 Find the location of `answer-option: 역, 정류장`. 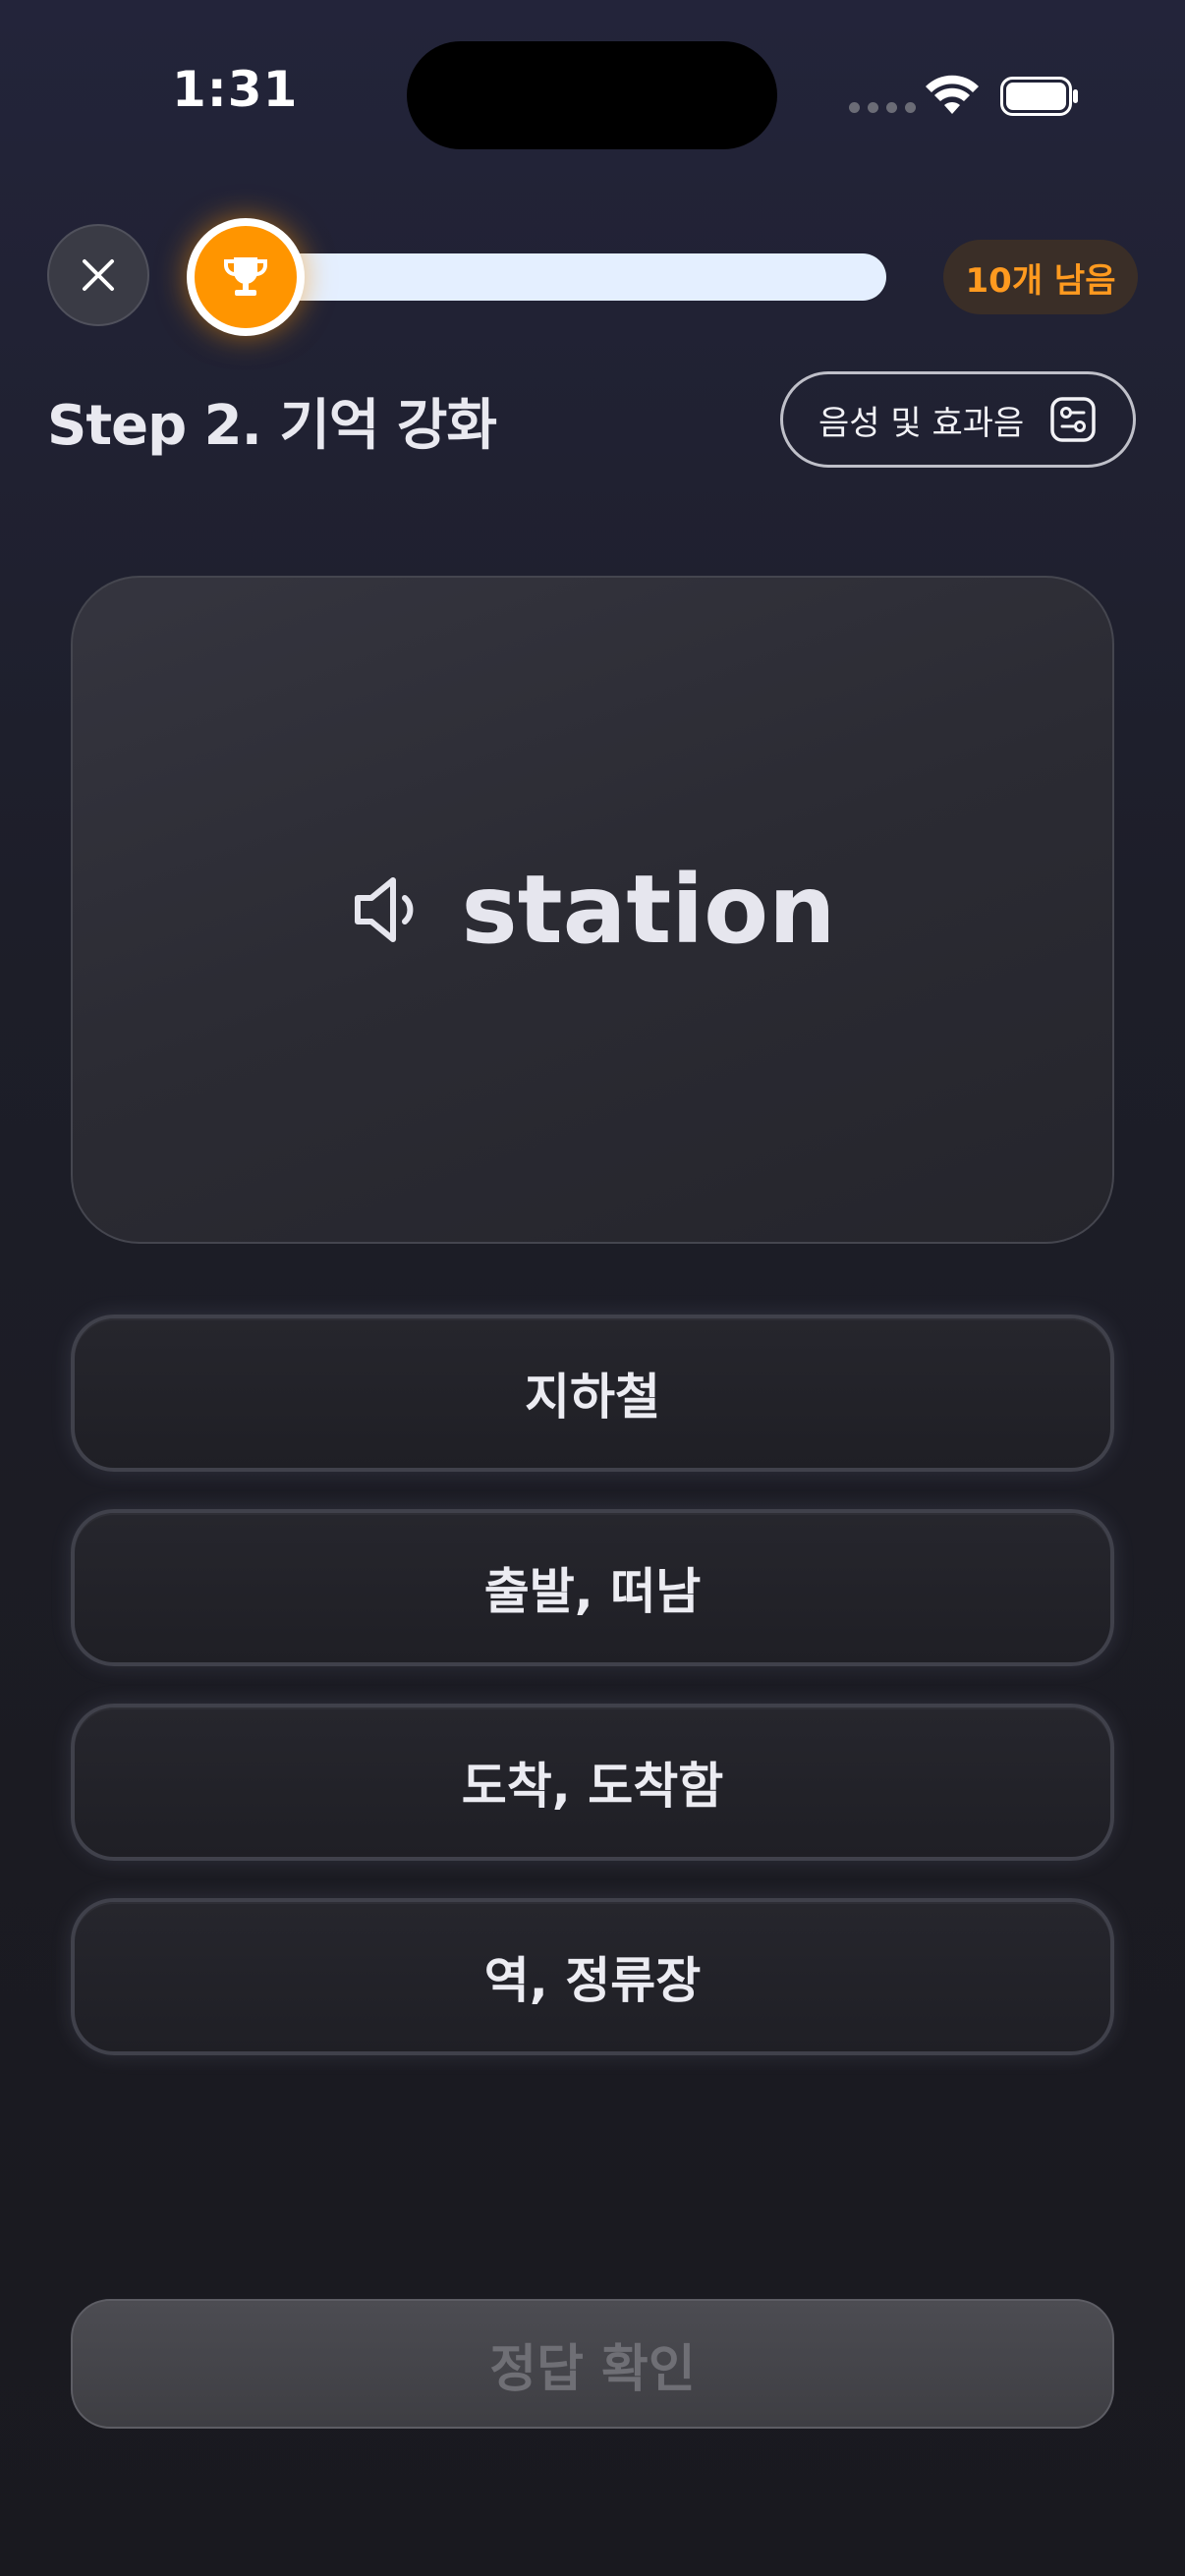

answer-option: 역, 정류장 is located at coordinates (592, 1976).